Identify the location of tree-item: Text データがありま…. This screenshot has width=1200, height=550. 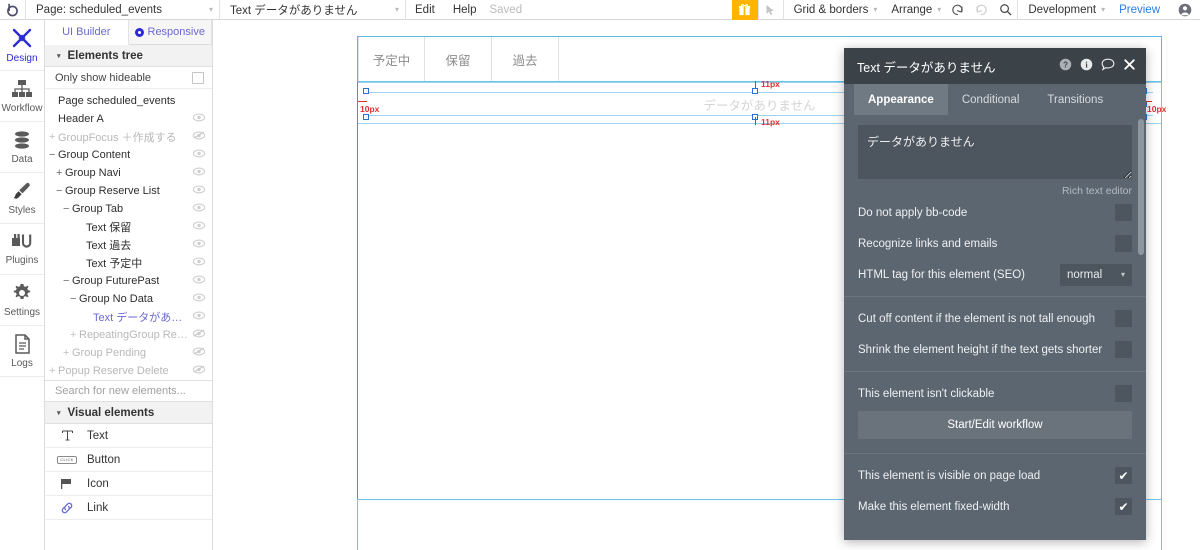
(128, 317).